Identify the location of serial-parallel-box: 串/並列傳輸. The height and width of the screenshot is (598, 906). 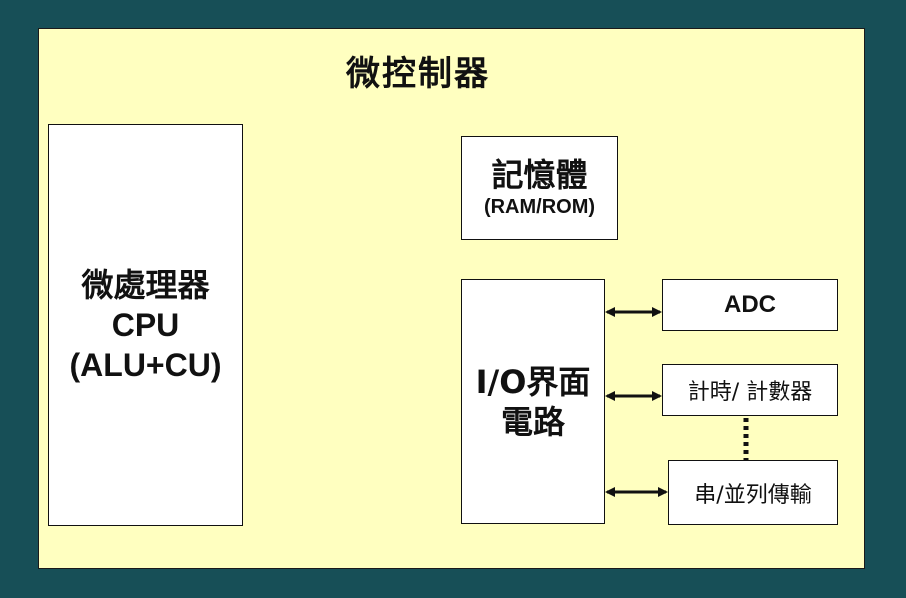
(753, 492).